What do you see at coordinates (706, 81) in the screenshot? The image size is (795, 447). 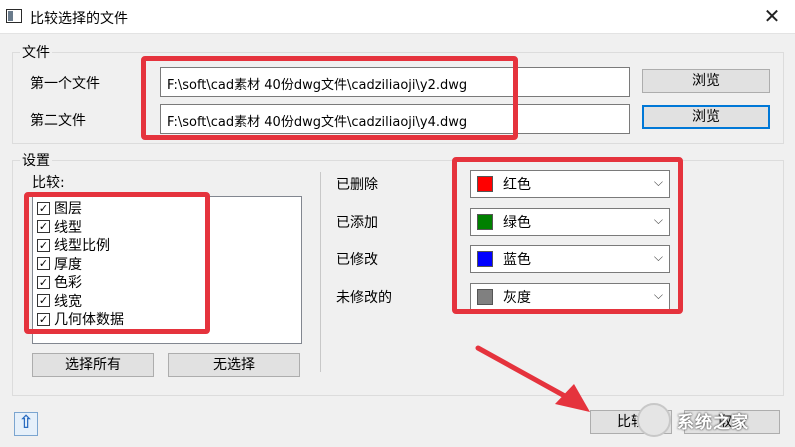 I see `browse-first-button: 浏览` at bounding box center [706, 81].